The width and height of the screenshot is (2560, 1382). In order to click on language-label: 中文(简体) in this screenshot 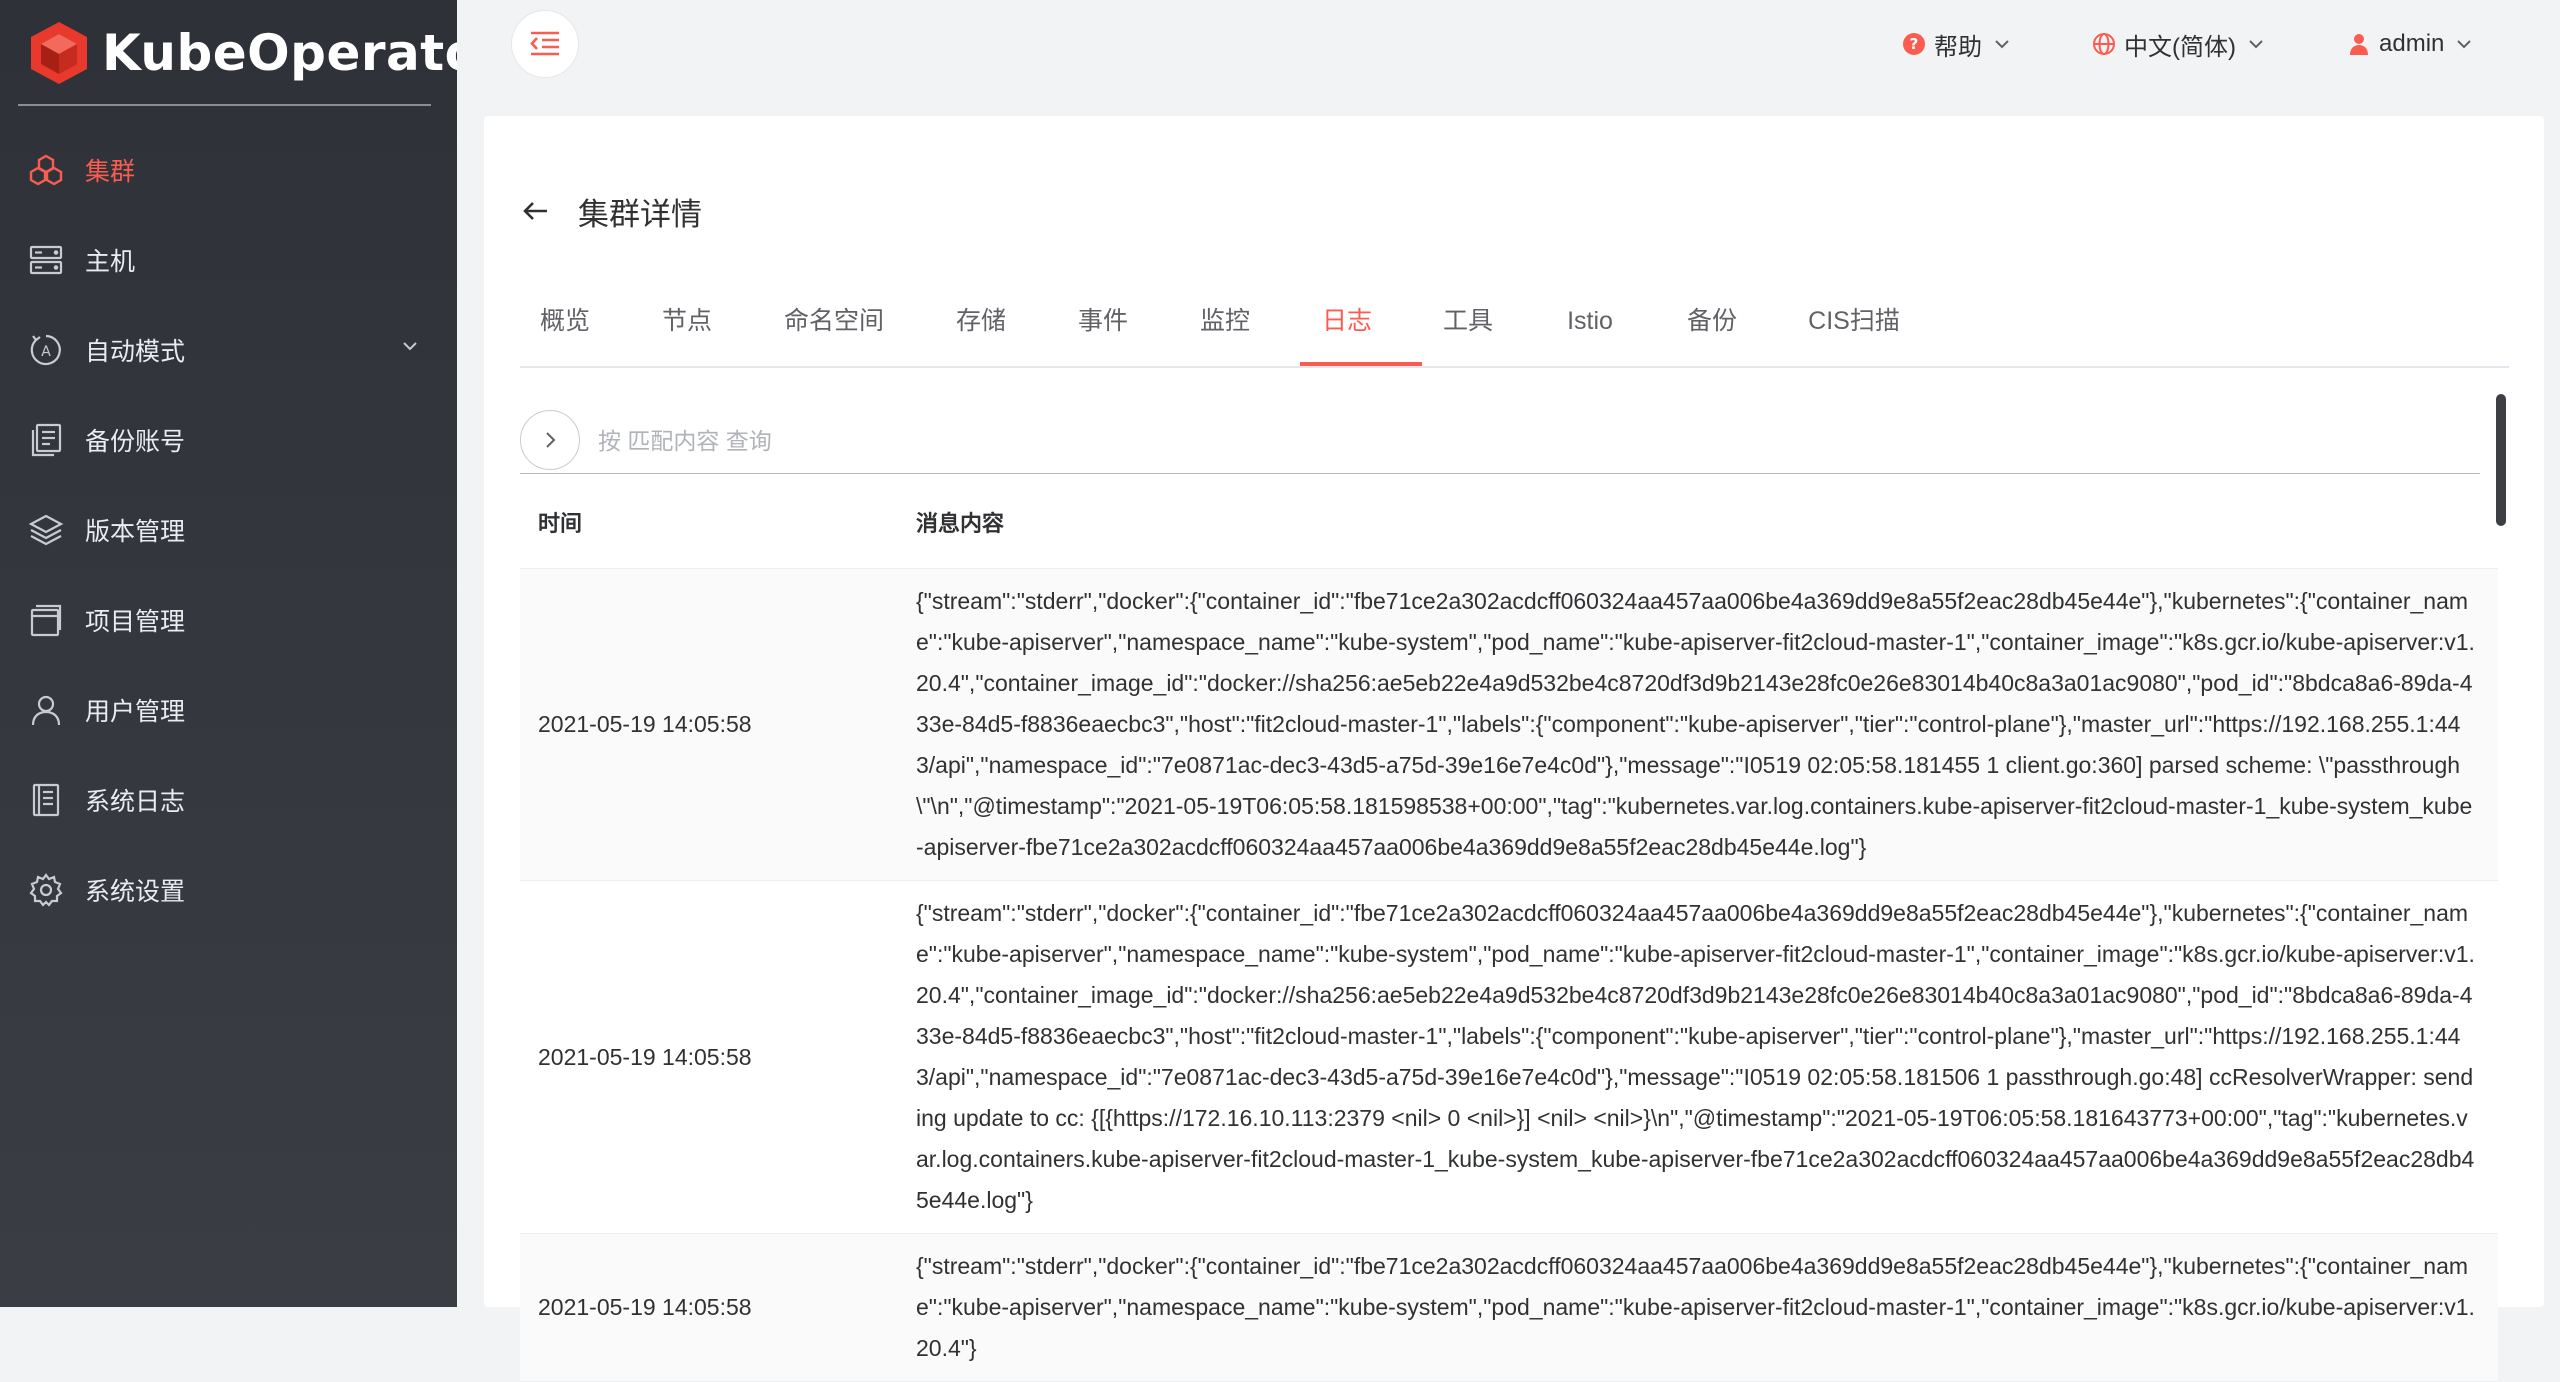, I will do `click(2180, 47)`.